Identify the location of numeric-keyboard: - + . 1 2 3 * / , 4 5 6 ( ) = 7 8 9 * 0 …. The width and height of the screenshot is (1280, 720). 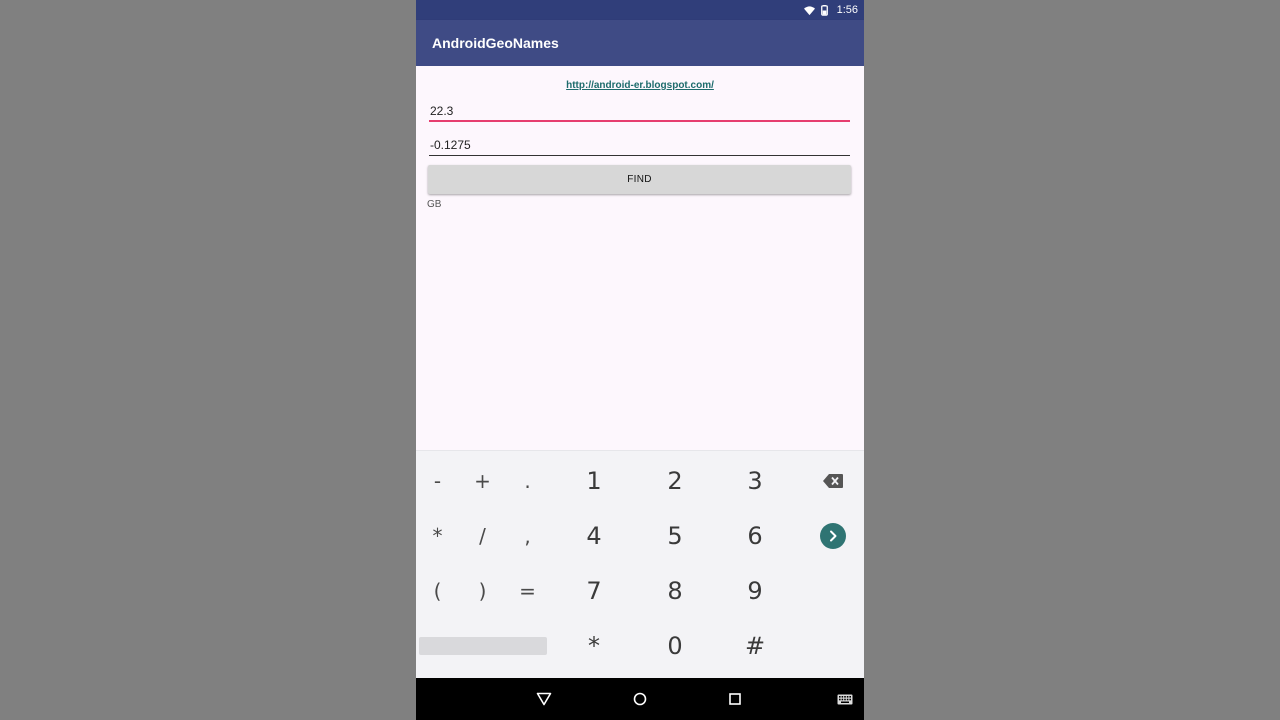
(640, 564).